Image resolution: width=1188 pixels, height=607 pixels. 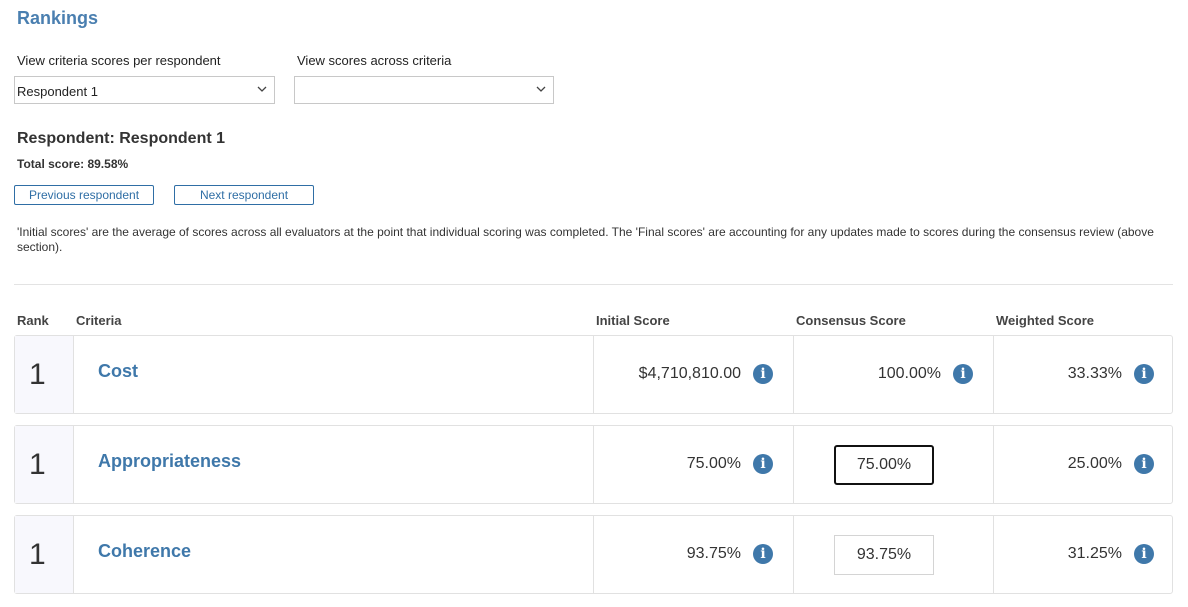 I want to click on initial-score-cell: 75.00% i, so click(x=694, y=464).